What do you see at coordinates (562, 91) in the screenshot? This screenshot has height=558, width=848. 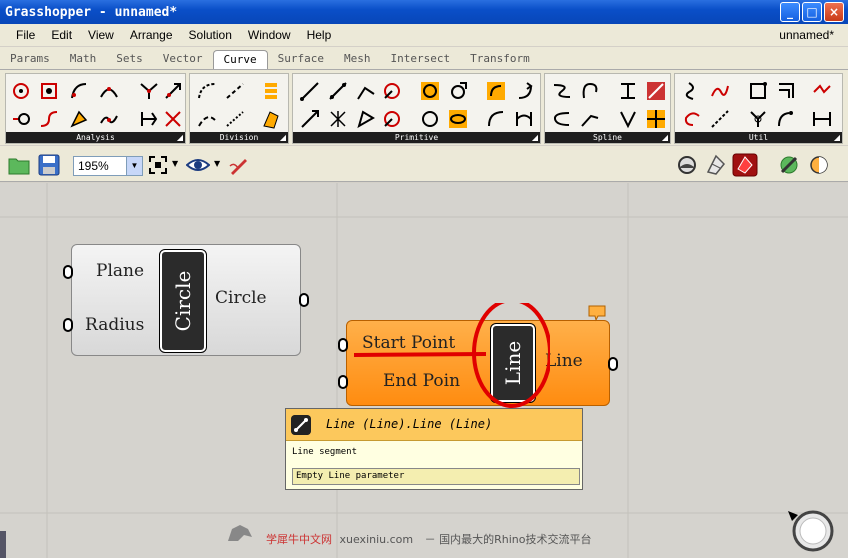 I see `bezier-span-icon` at bounding box center [562, 91].